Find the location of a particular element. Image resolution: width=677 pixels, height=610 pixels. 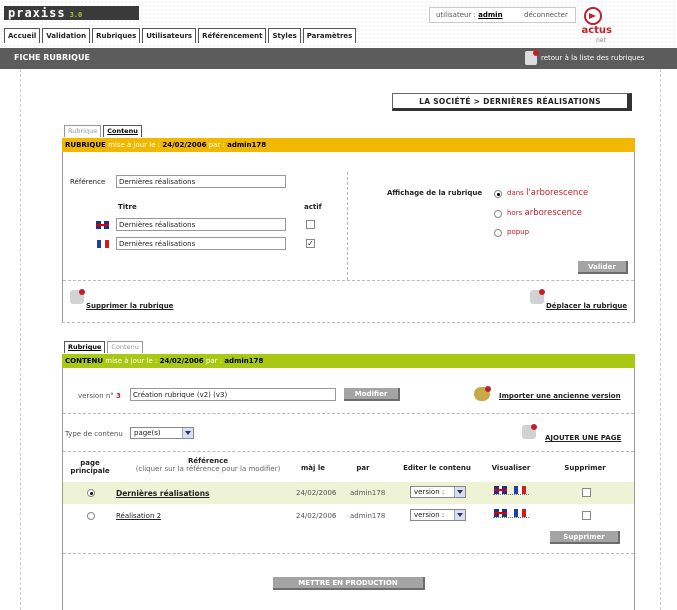

rubrique-separator is located at coordinates (348, 280).